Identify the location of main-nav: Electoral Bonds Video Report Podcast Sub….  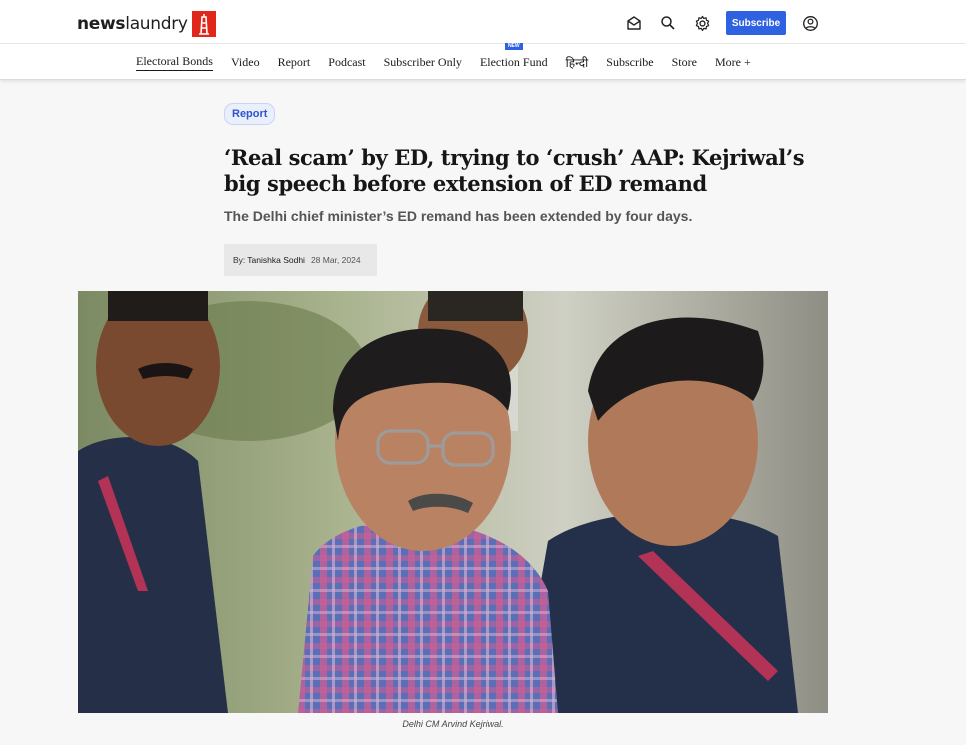
(483, 61).